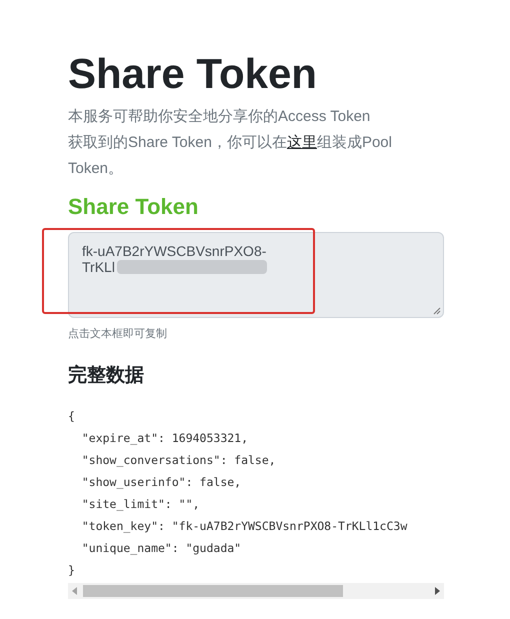 The height and width of the screenshot is (619, 510). I want to click on scroll-left-icon, so click(74, 591).